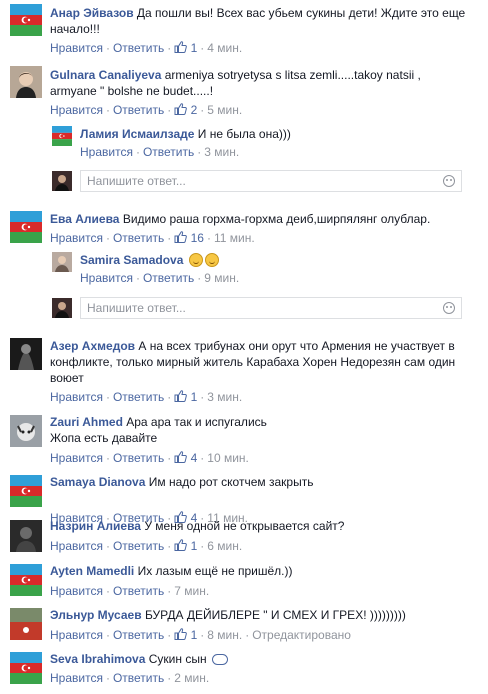 The image size is (488, 694). Describe the element at coordinates (105, 75) in the screenshot. I see `comment-author: Gulnara Canaliyeva` at that location.